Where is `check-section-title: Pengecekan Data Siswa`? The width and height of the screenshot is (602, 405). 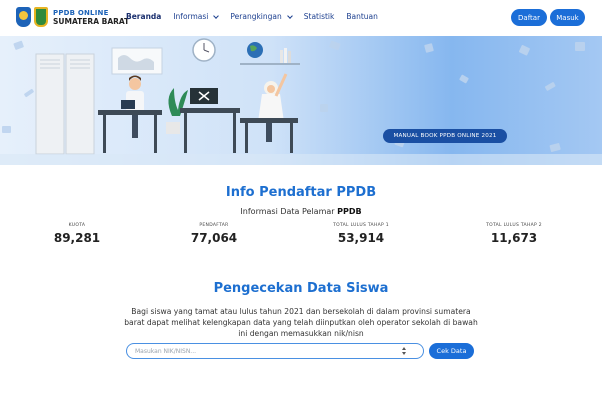
check-section-title: Pengecekan Data Siswa is located at coordinates (301, 288).